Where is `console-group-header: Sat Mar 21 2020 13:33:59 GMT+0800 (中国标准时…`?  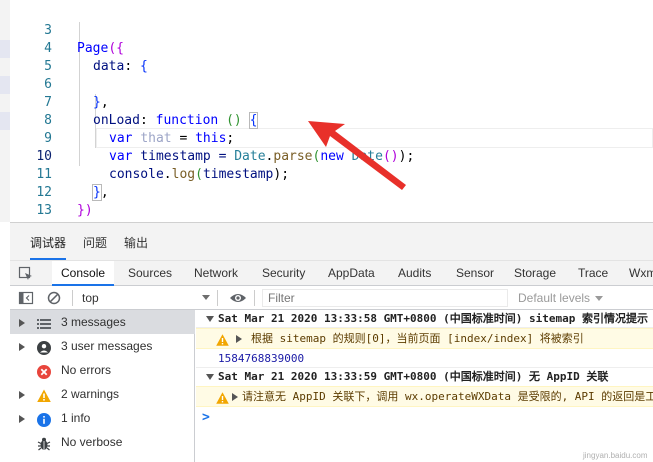 console-group-header: Sat Mar 21 2020 13:33:59 GMT+0800 (中国标准时… is located at coordinates (424, 377).